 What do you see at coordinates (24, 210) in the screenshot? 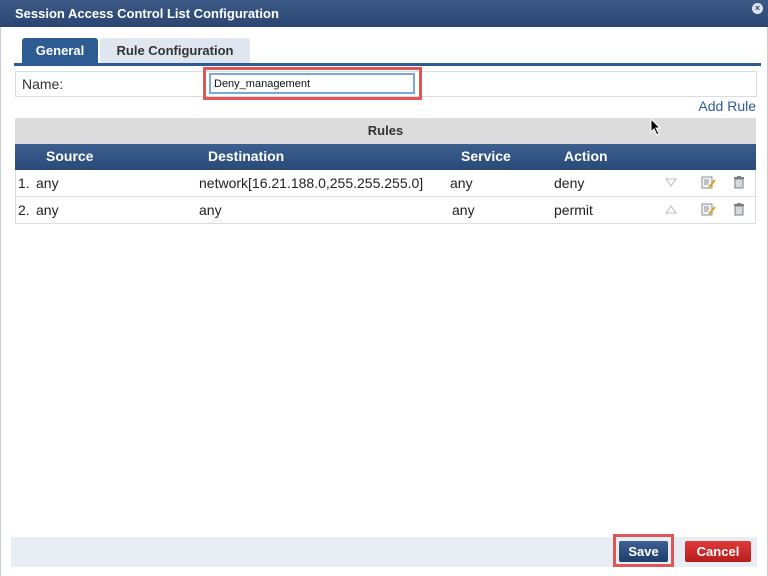
I see `row-index: 2.` at bounding box center [24, 210].